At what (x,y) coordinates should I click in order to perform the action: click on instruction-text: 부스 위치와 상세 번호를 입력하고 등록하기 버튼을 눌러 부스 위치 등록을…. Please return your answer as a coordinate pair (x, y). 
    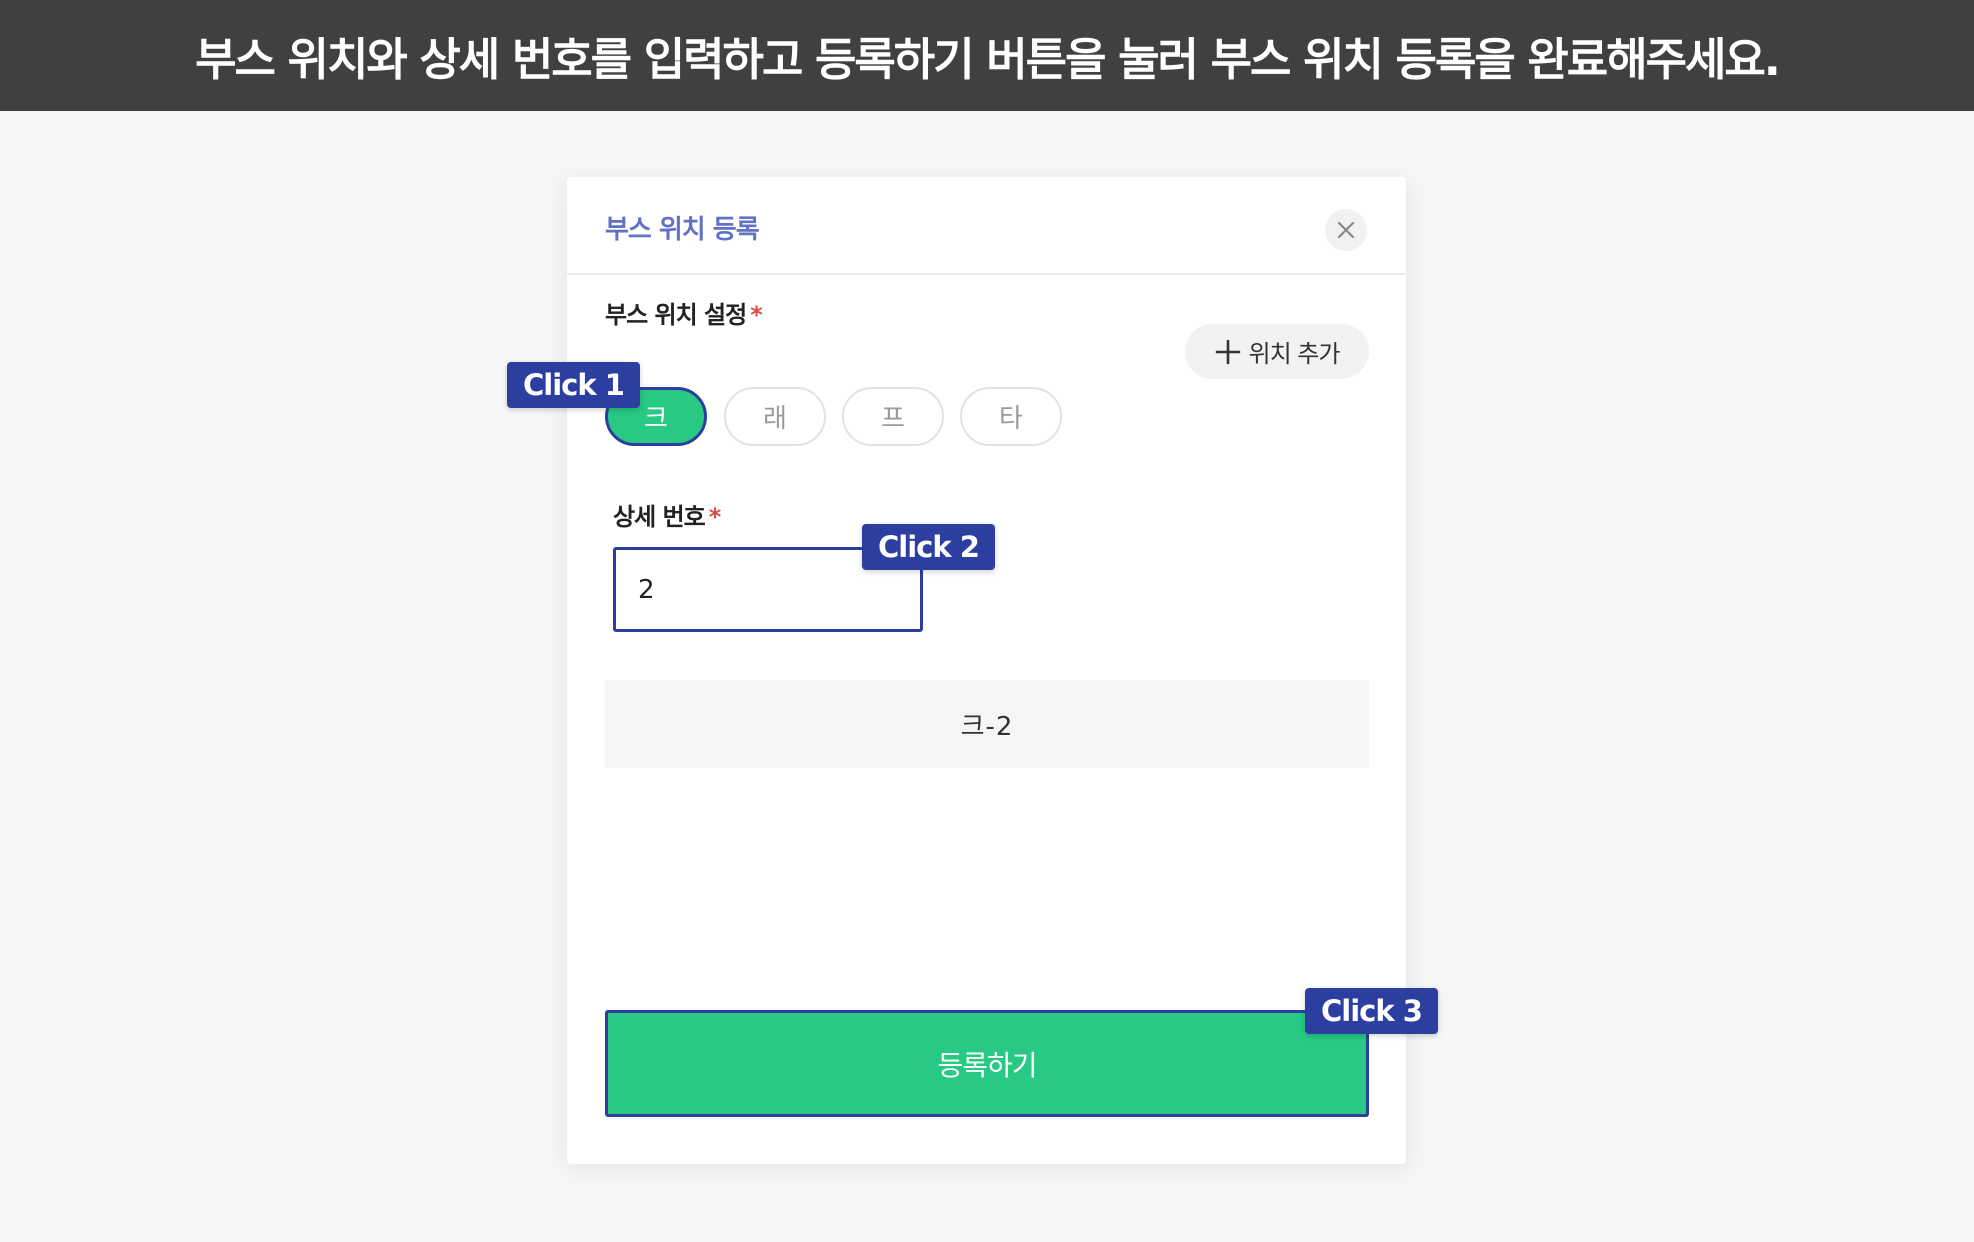
    Looking at the image, I should click on (988, 59).